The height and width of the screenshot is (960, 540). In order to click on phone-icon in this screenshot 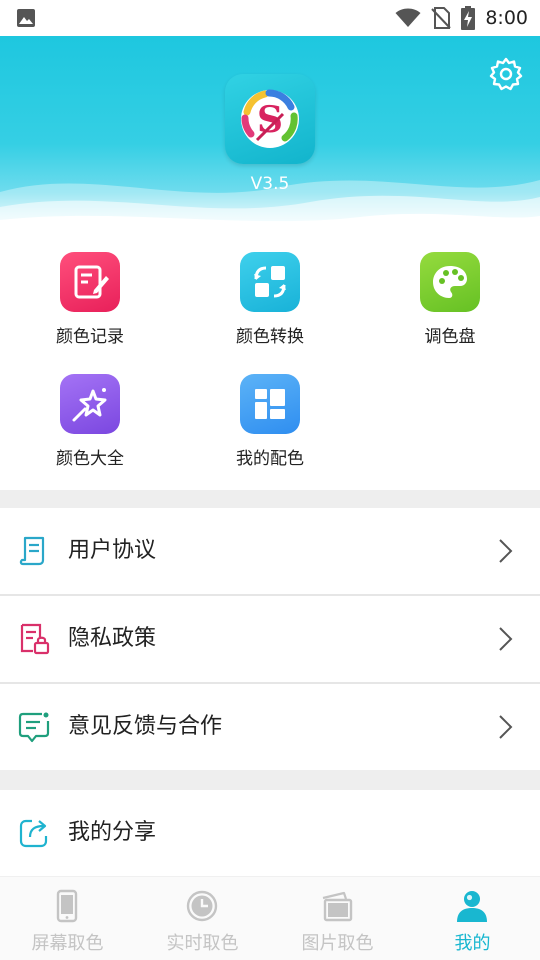, I will do `click(67, 906)`.